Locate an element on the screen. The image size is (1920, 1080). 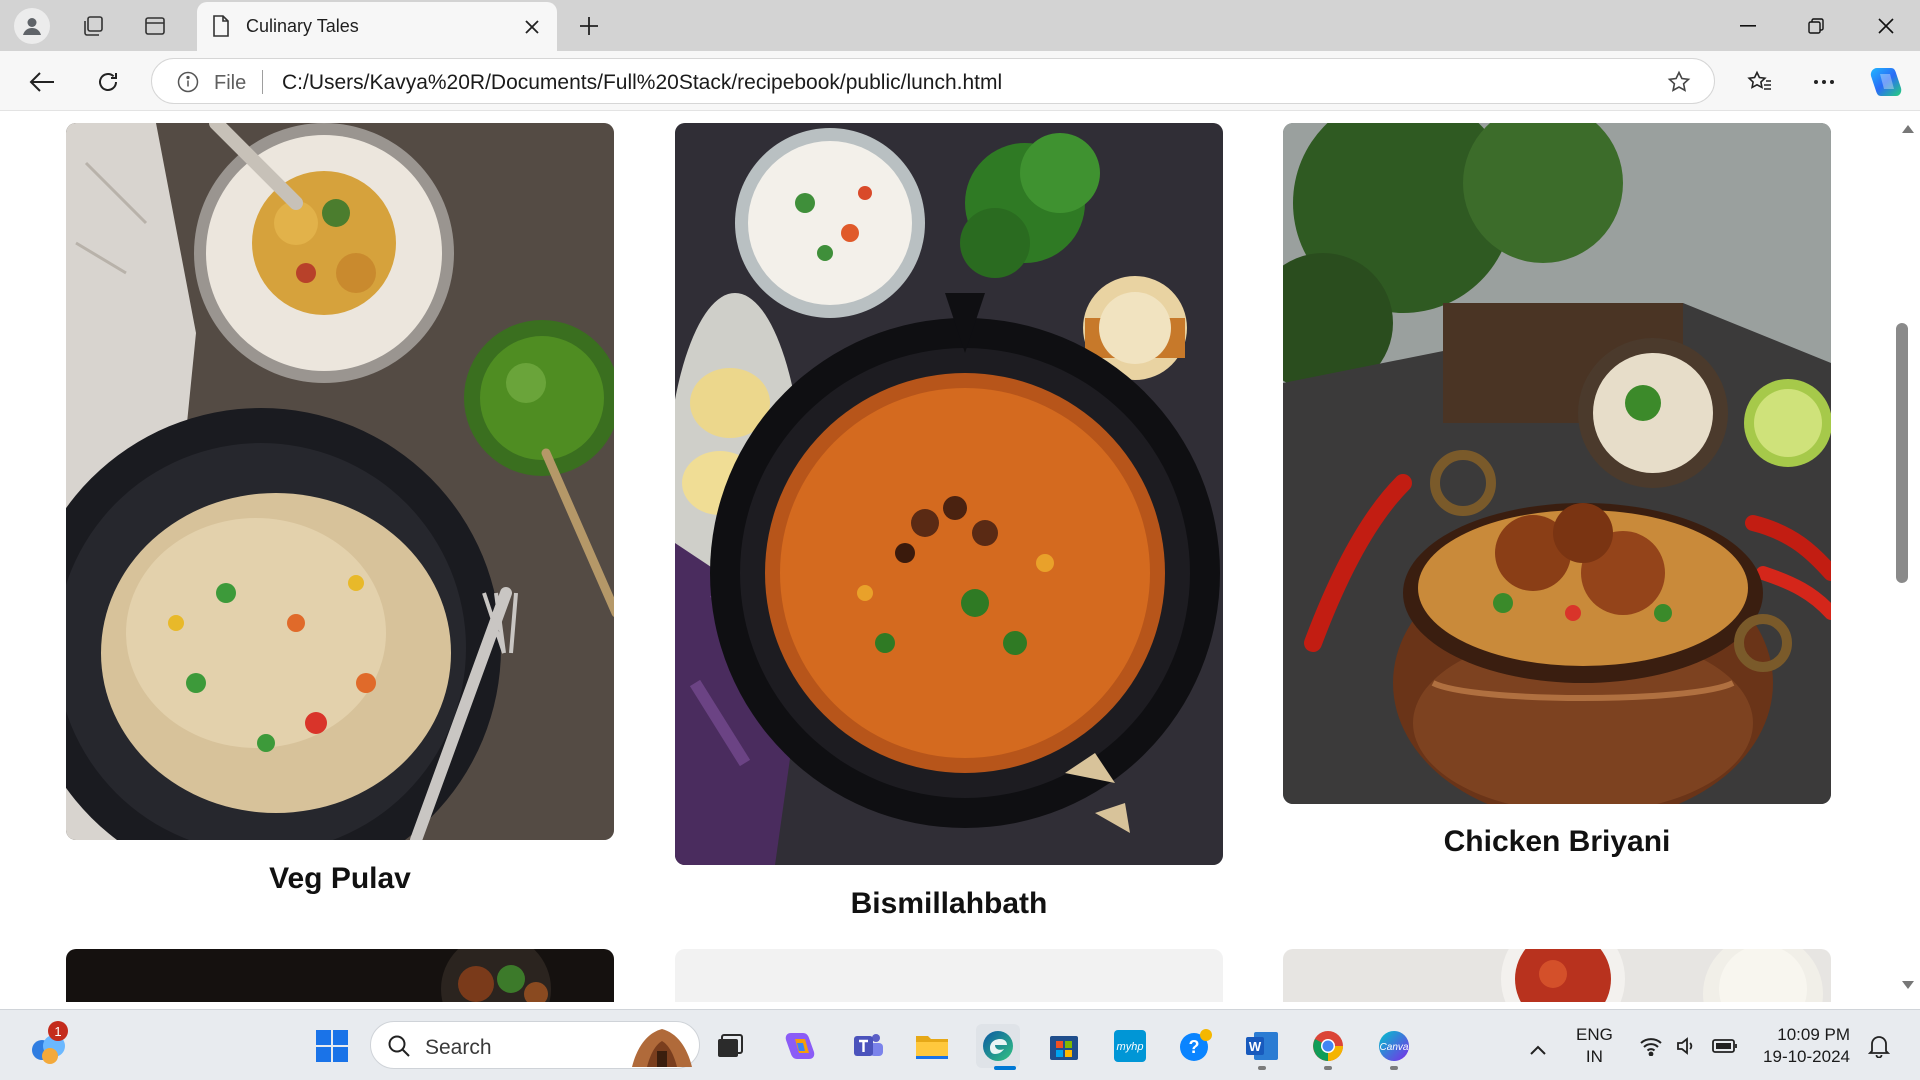
vertical-tabs-icon is located at coordinates (155, 26).